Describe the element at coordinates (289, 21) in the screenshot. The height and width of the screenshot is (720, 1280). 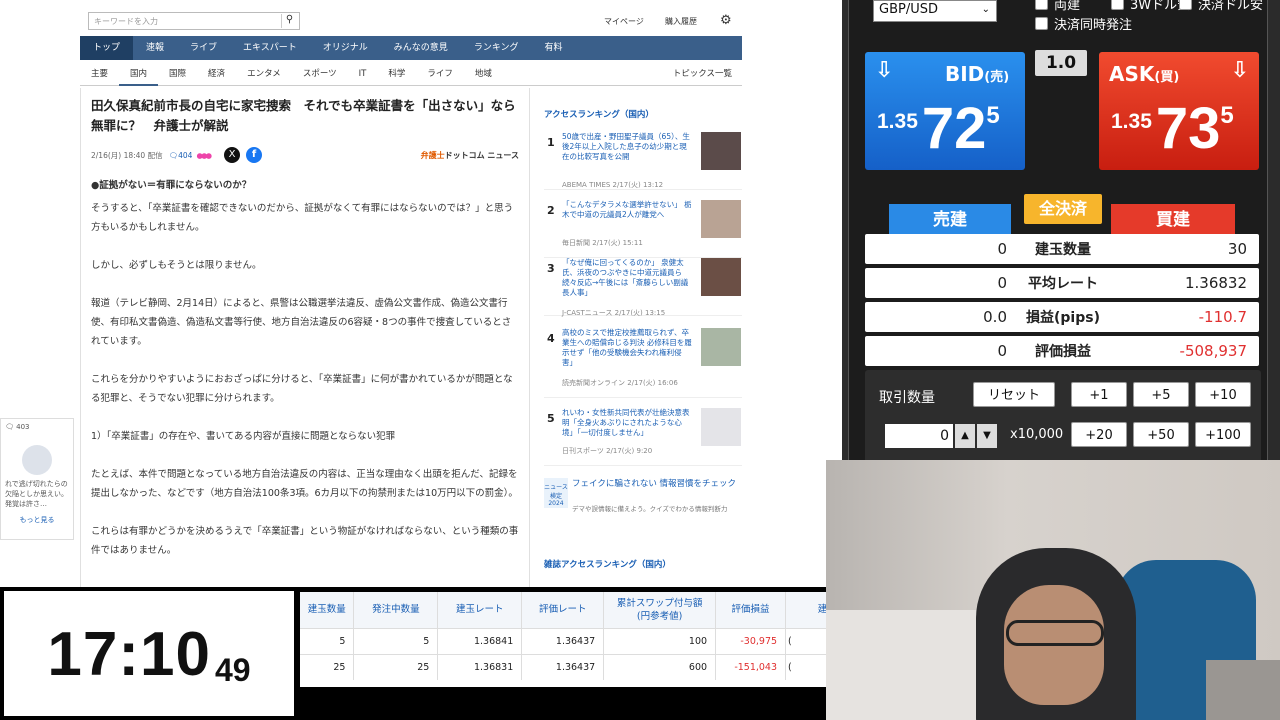
I see `search-icon: ⚲` at that location.